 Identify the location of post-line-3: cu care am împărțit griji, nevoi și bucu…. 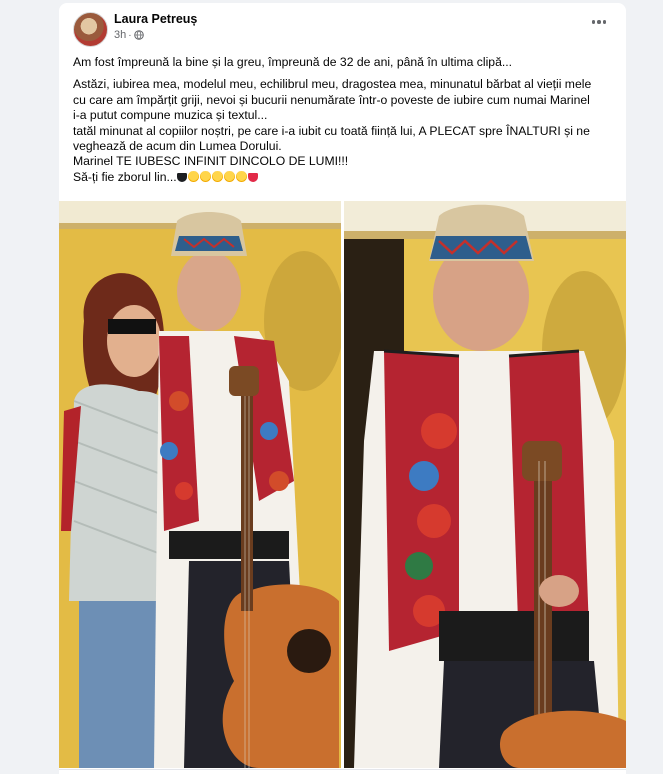
(331, 99).